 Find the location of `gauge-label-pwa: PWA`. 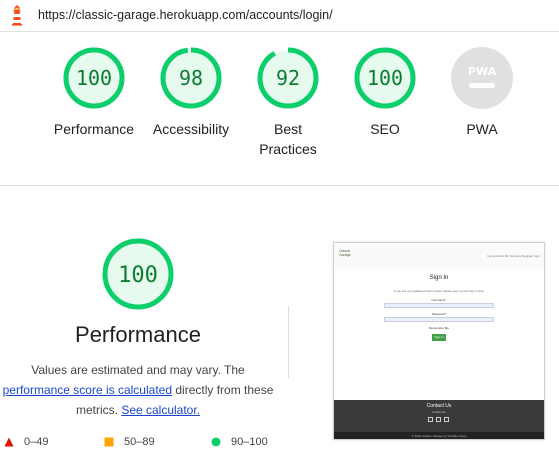

gauge-label-pwa: PWA is located at coordinates (482, 129).